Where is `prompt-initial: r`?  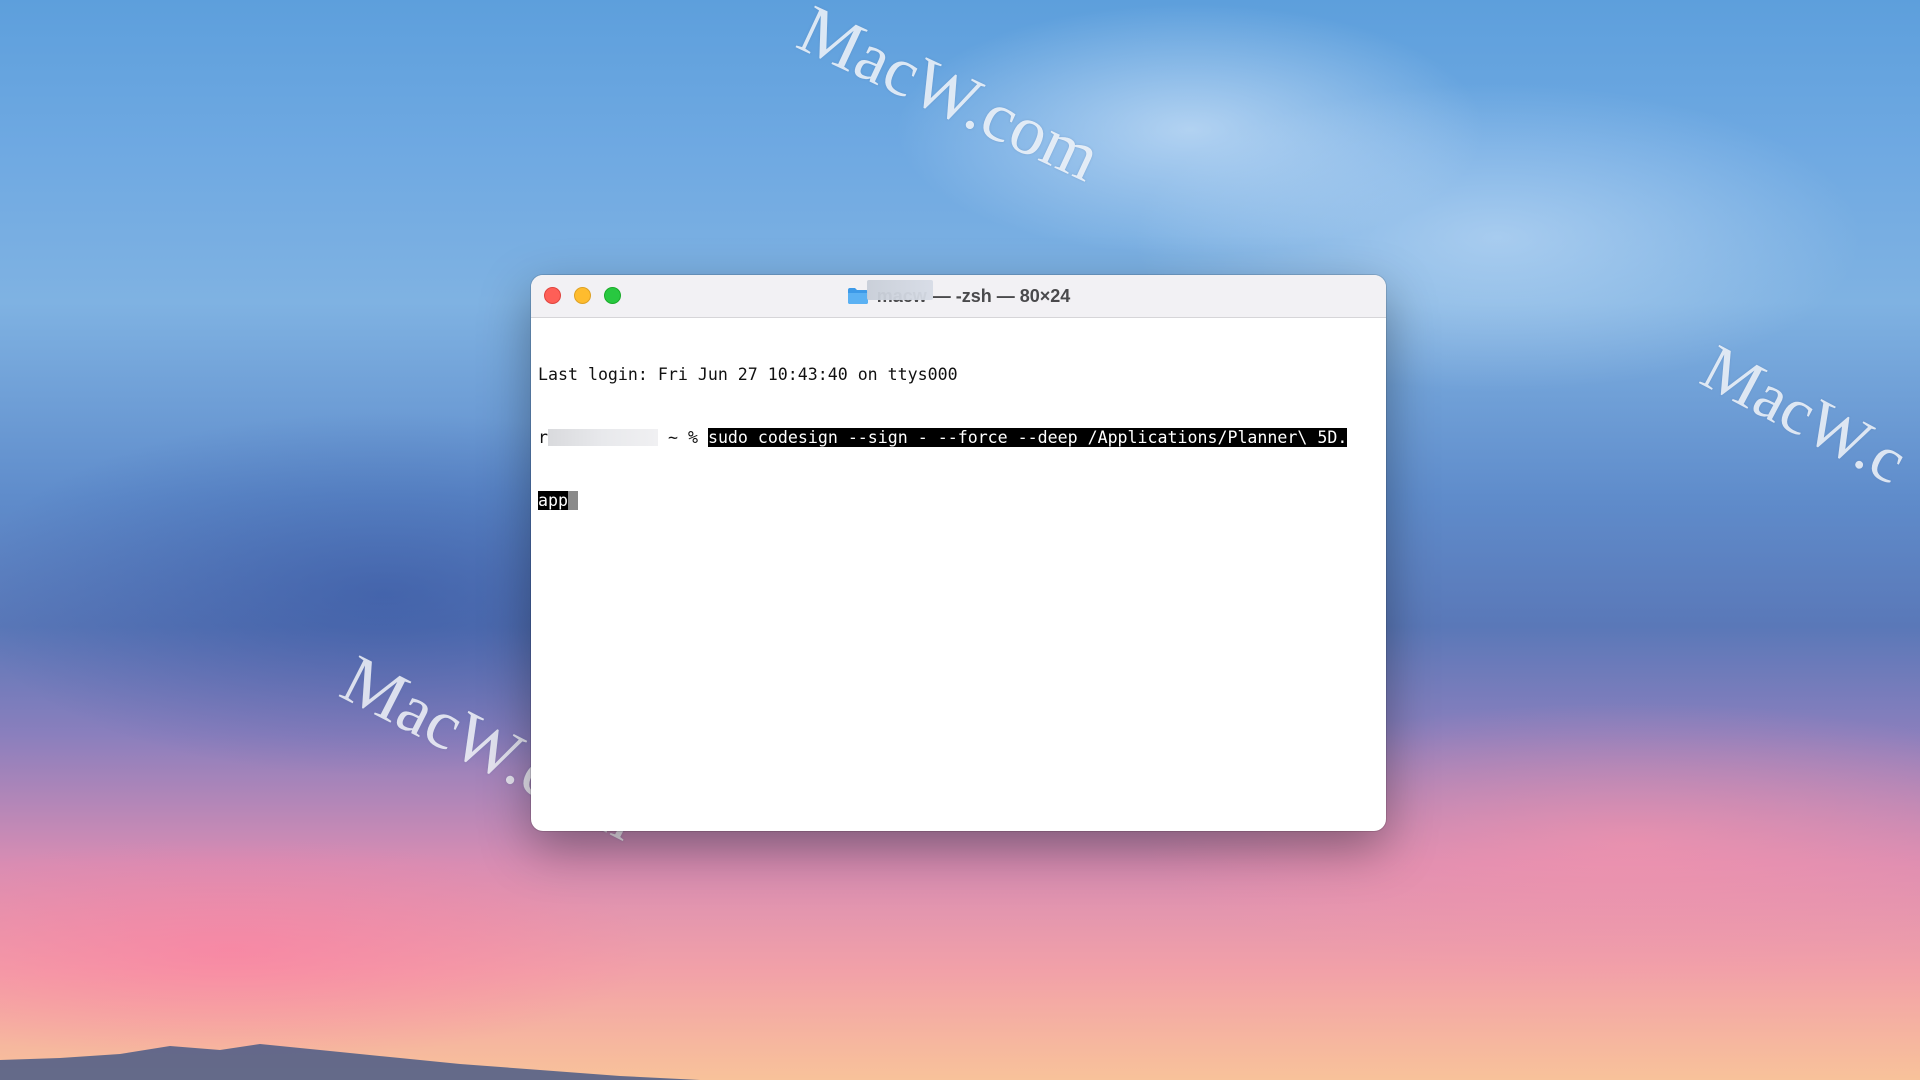
prompt-initial: r is located at coordinates (543, 437).